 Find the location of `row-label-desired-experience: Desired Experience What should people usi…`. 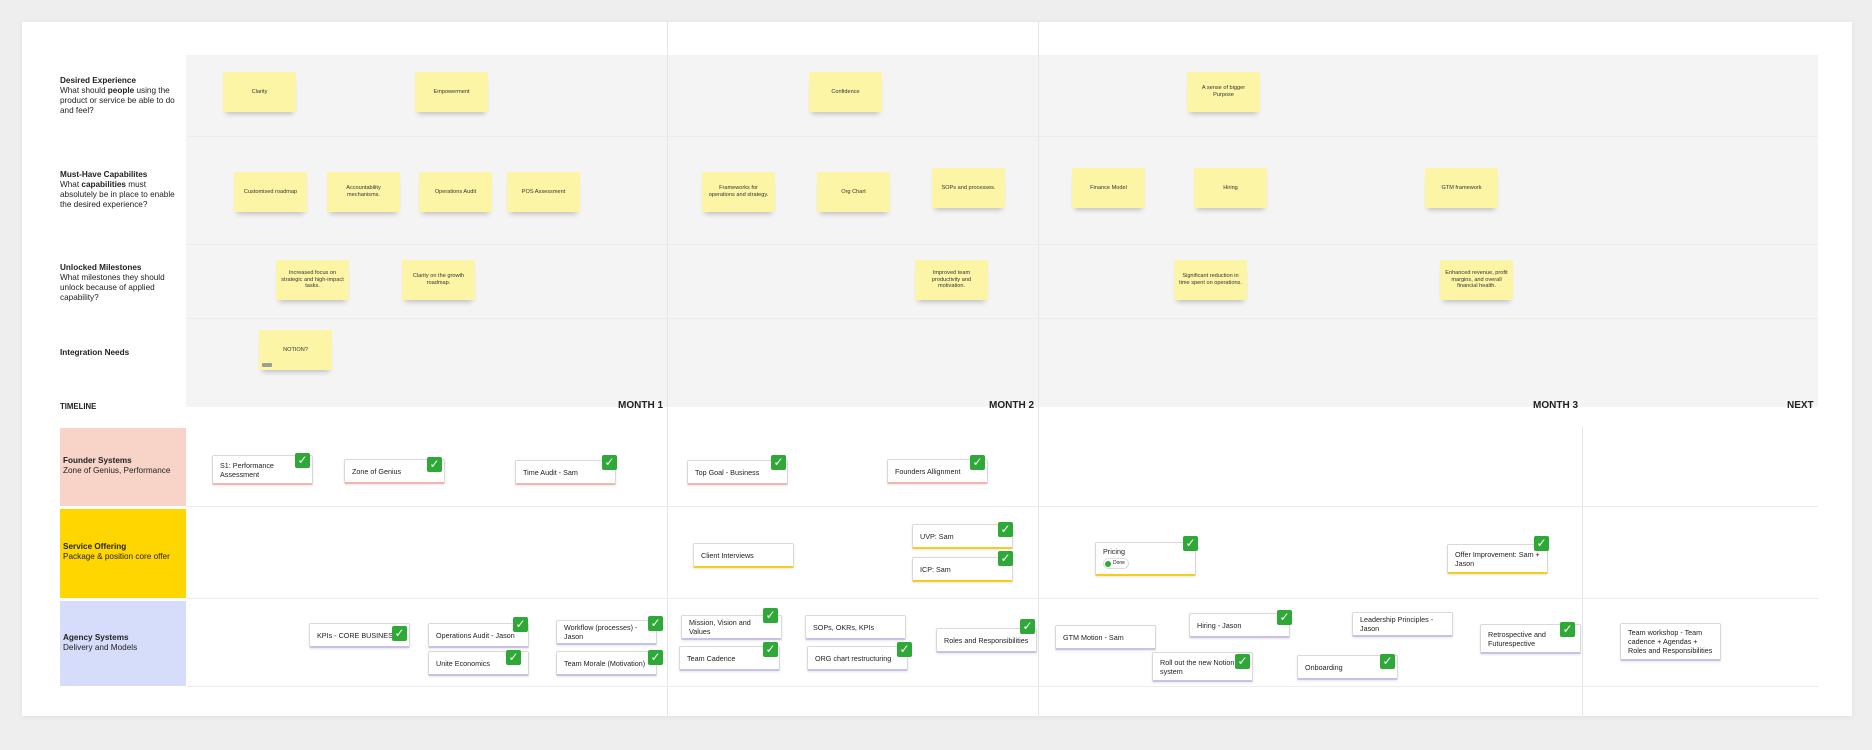

row-label-desired-experience: Desired Experience What should people usi… is located at coordinates (122, 96).